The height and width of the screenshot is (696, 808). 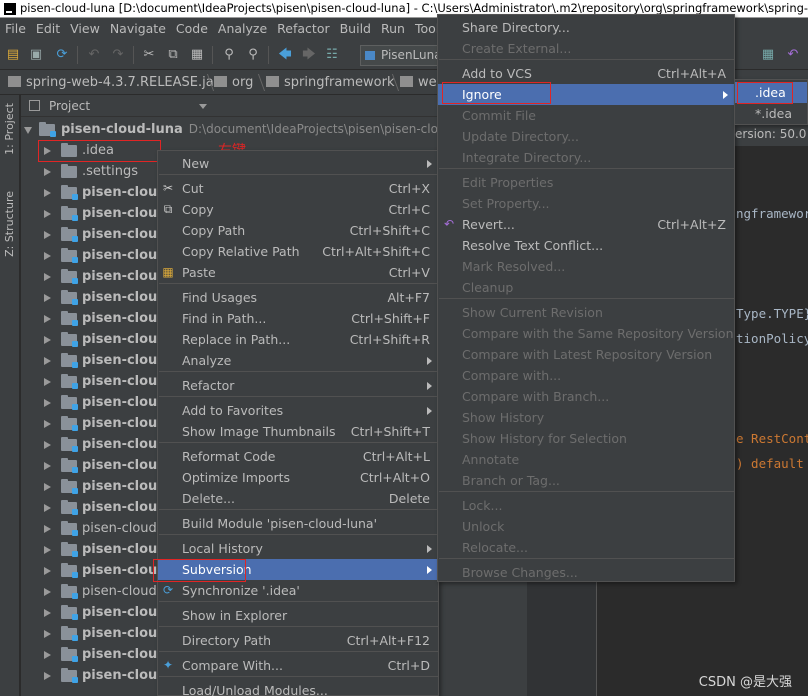 I want to click on breadcrumb-springframework: springframework, so click(x=330, y=82).